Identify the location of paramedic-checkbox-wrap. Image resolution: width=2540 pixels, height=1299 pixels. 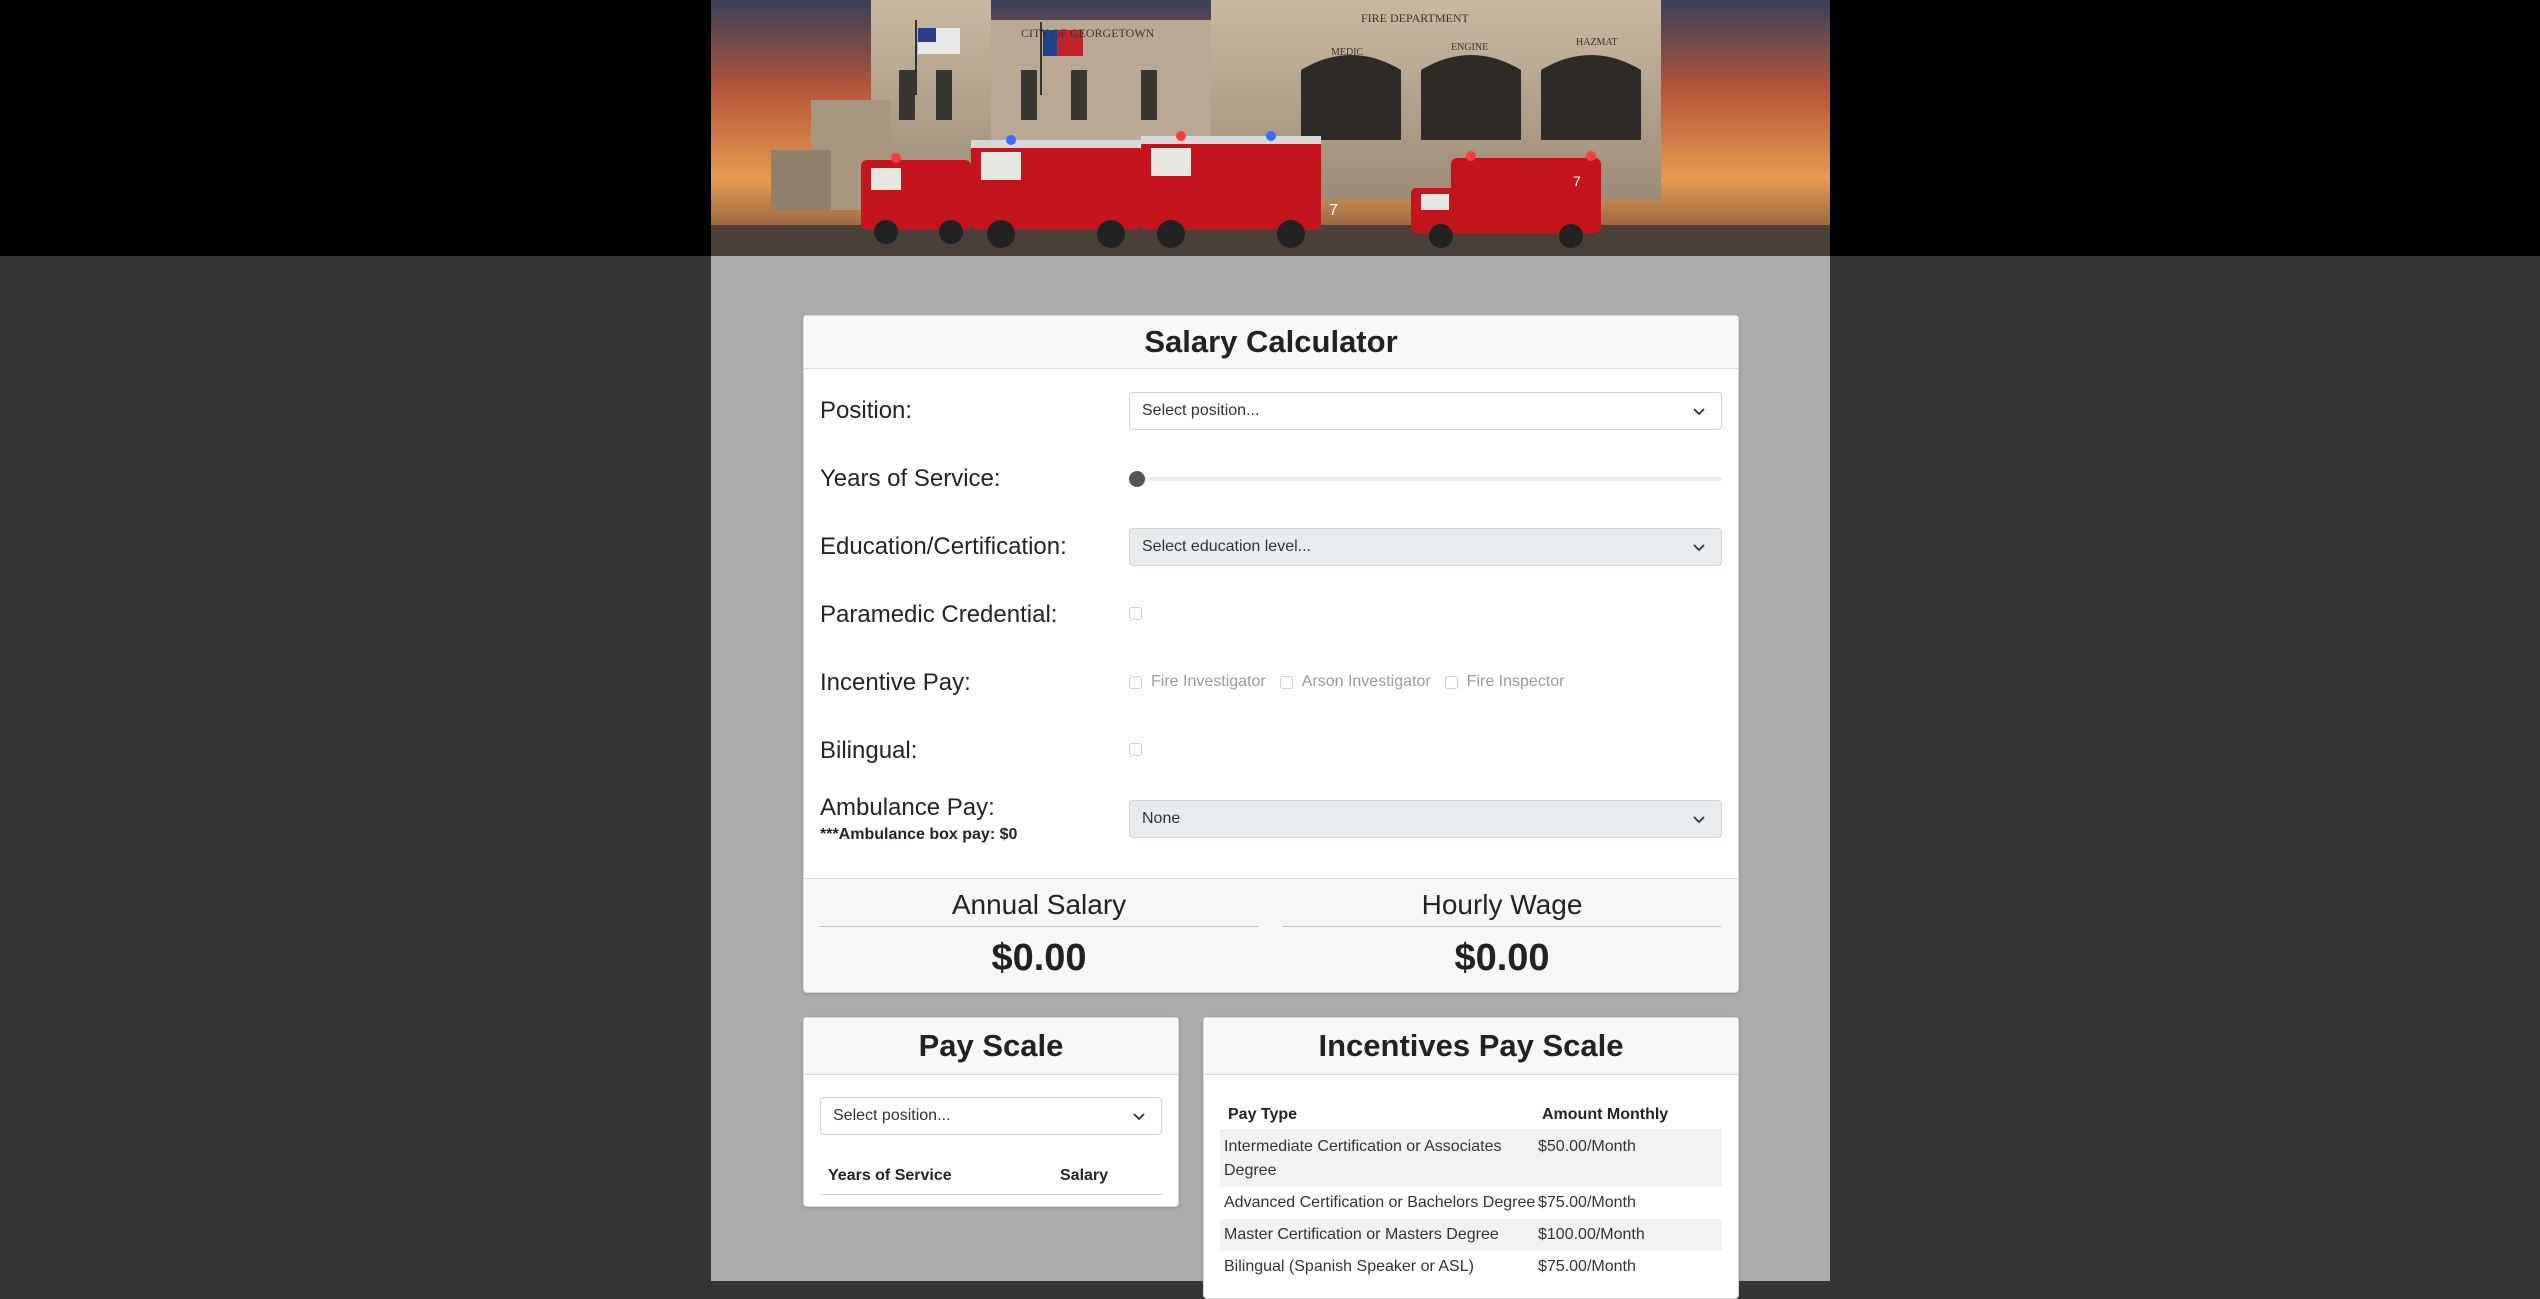
(1135, 616).